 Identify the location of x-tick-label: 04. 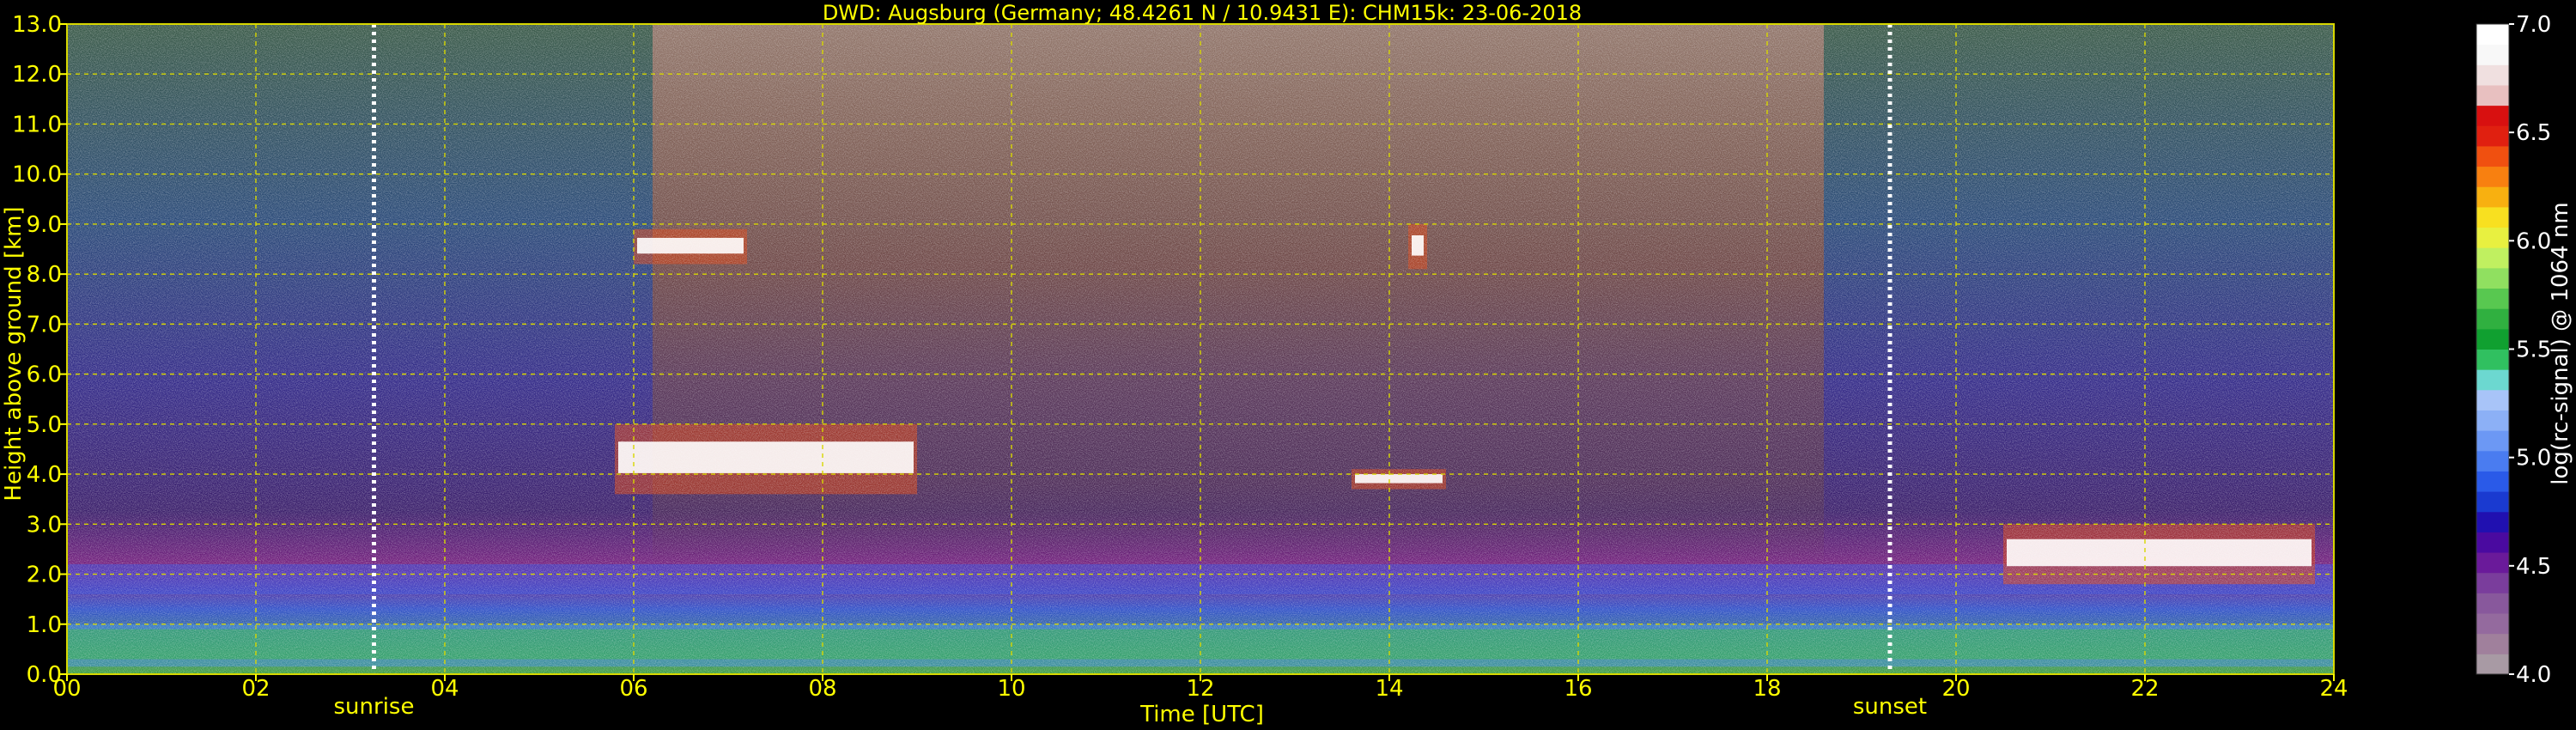
(444, 689).